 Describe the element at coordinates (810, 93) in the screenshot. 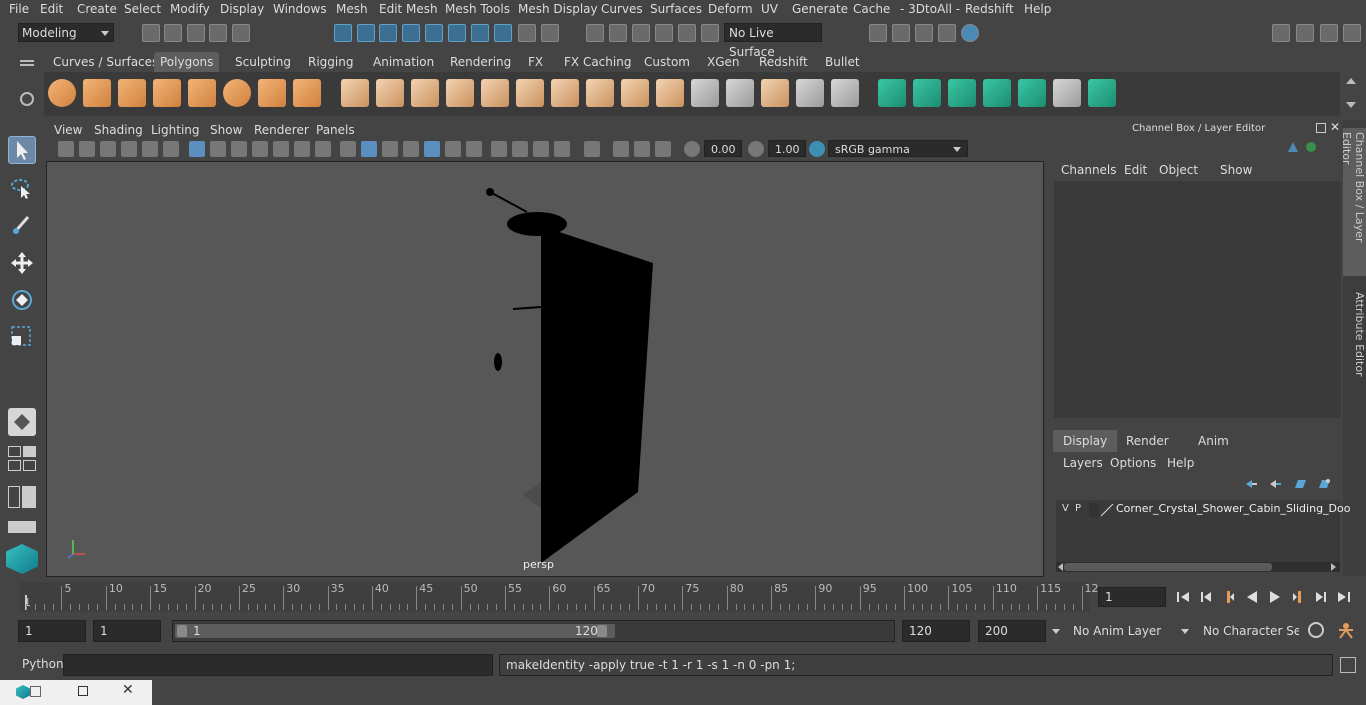

I see `cut-uv-icon` at that location.